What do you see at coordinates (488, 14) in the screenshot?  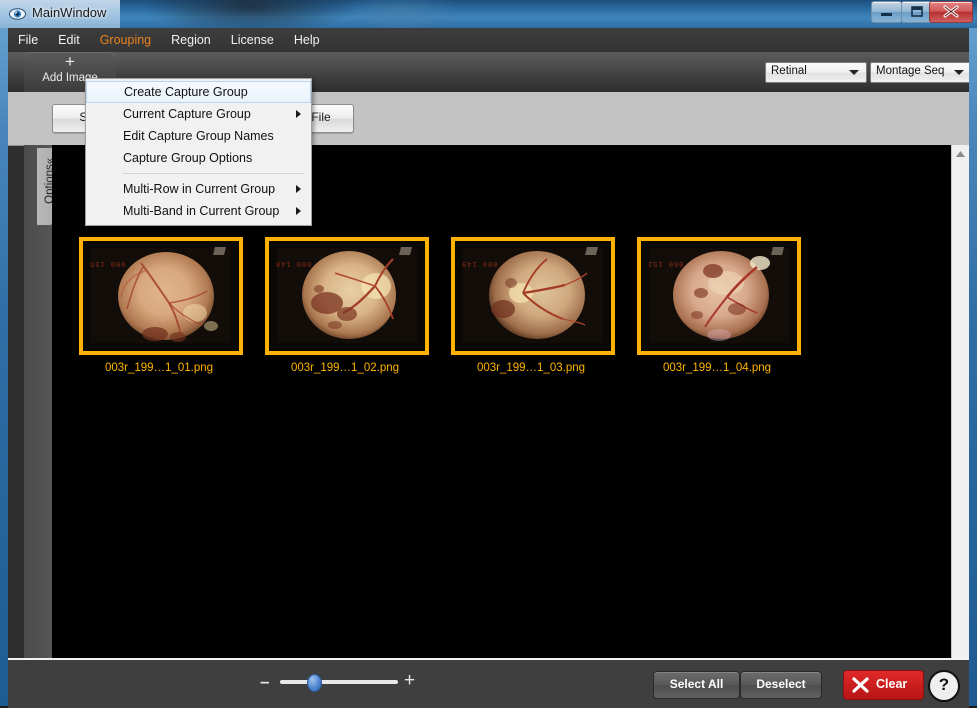 I see `title-bar: MainWindow` at bounding box center [488, 14].